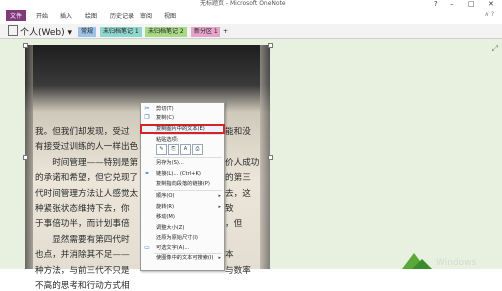 The width and height of the screenshot is (502, 291). I want to click on book-text-line: 去，这, so click(238, 193).